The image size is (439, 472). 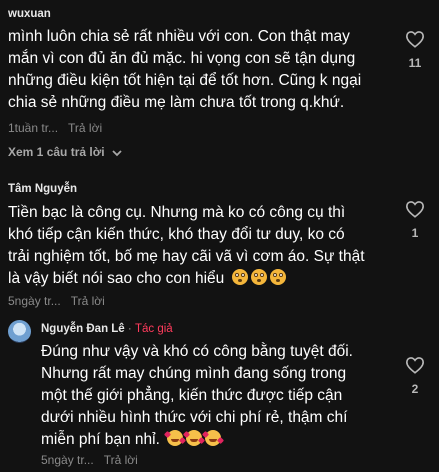 I want to click on like-count: 2, so click(x=415, y=389).